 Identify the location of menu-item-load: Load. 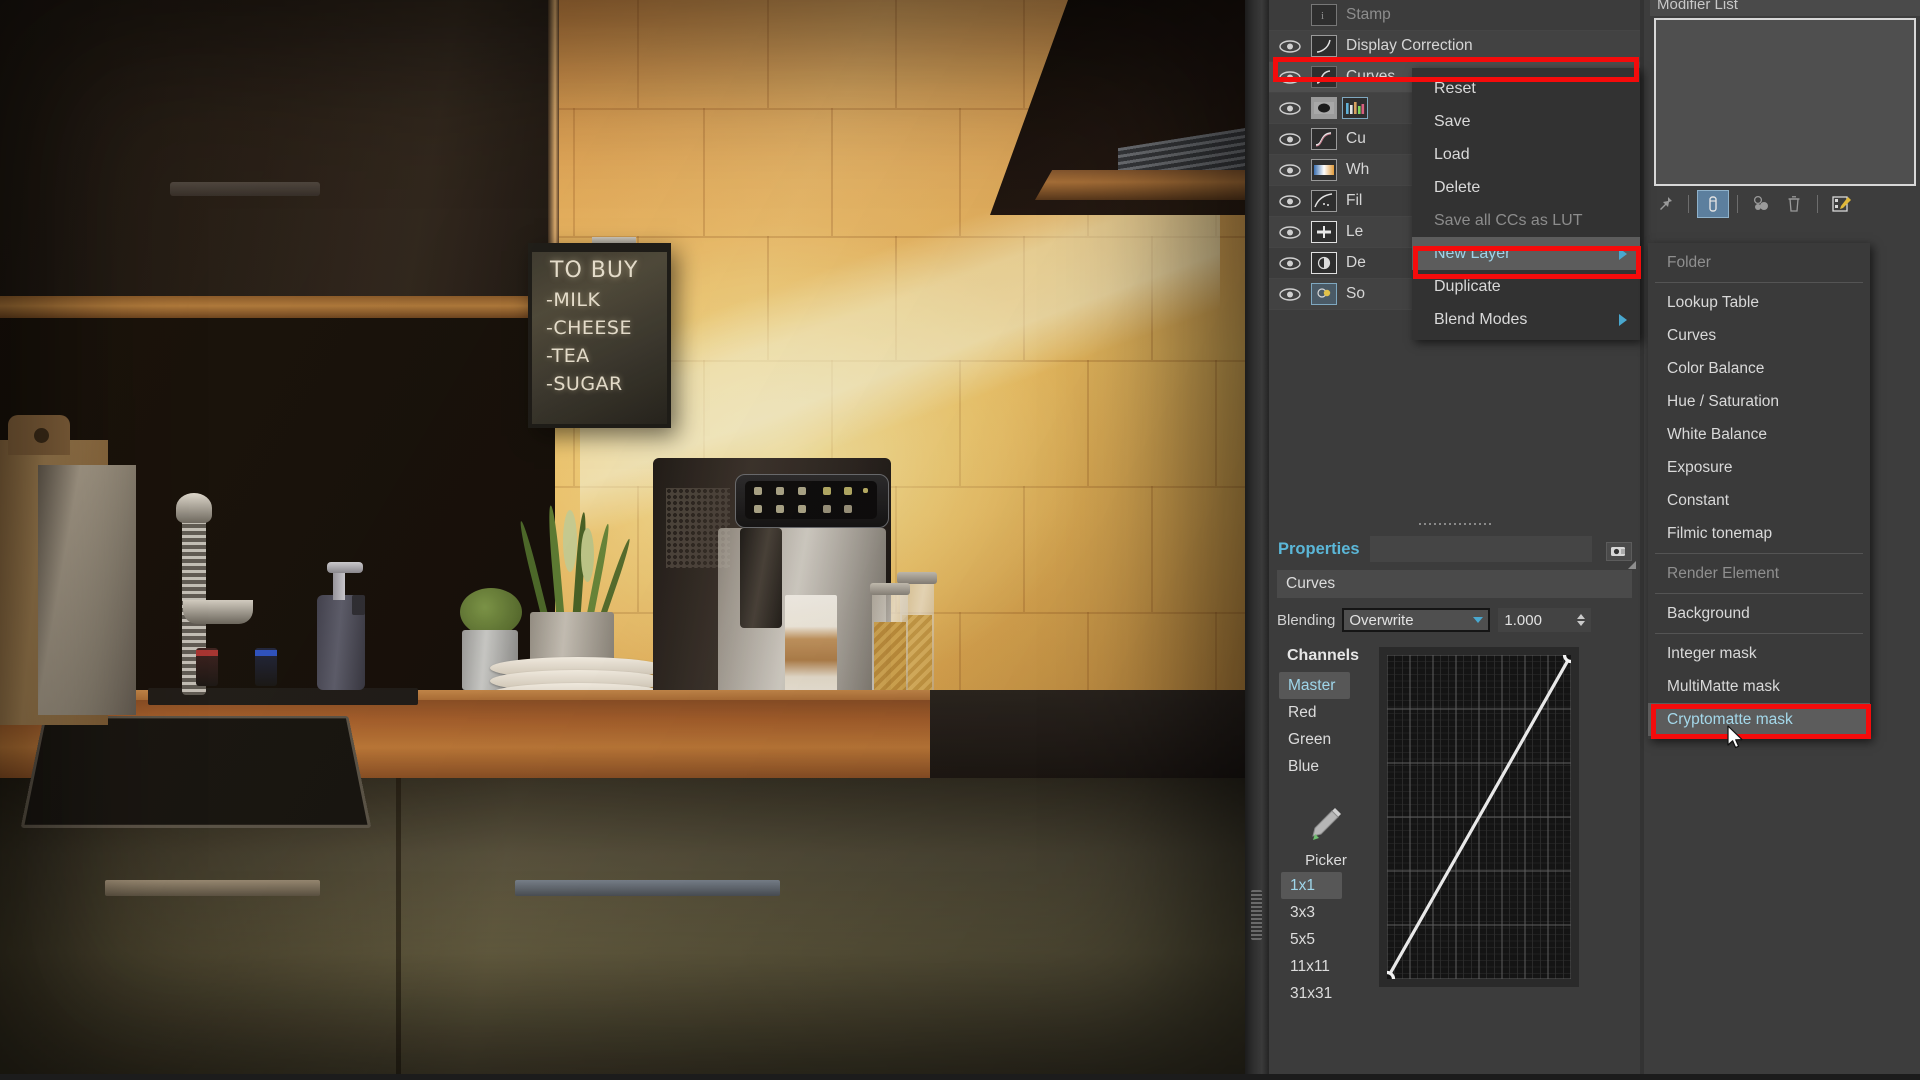
(1526, 154).